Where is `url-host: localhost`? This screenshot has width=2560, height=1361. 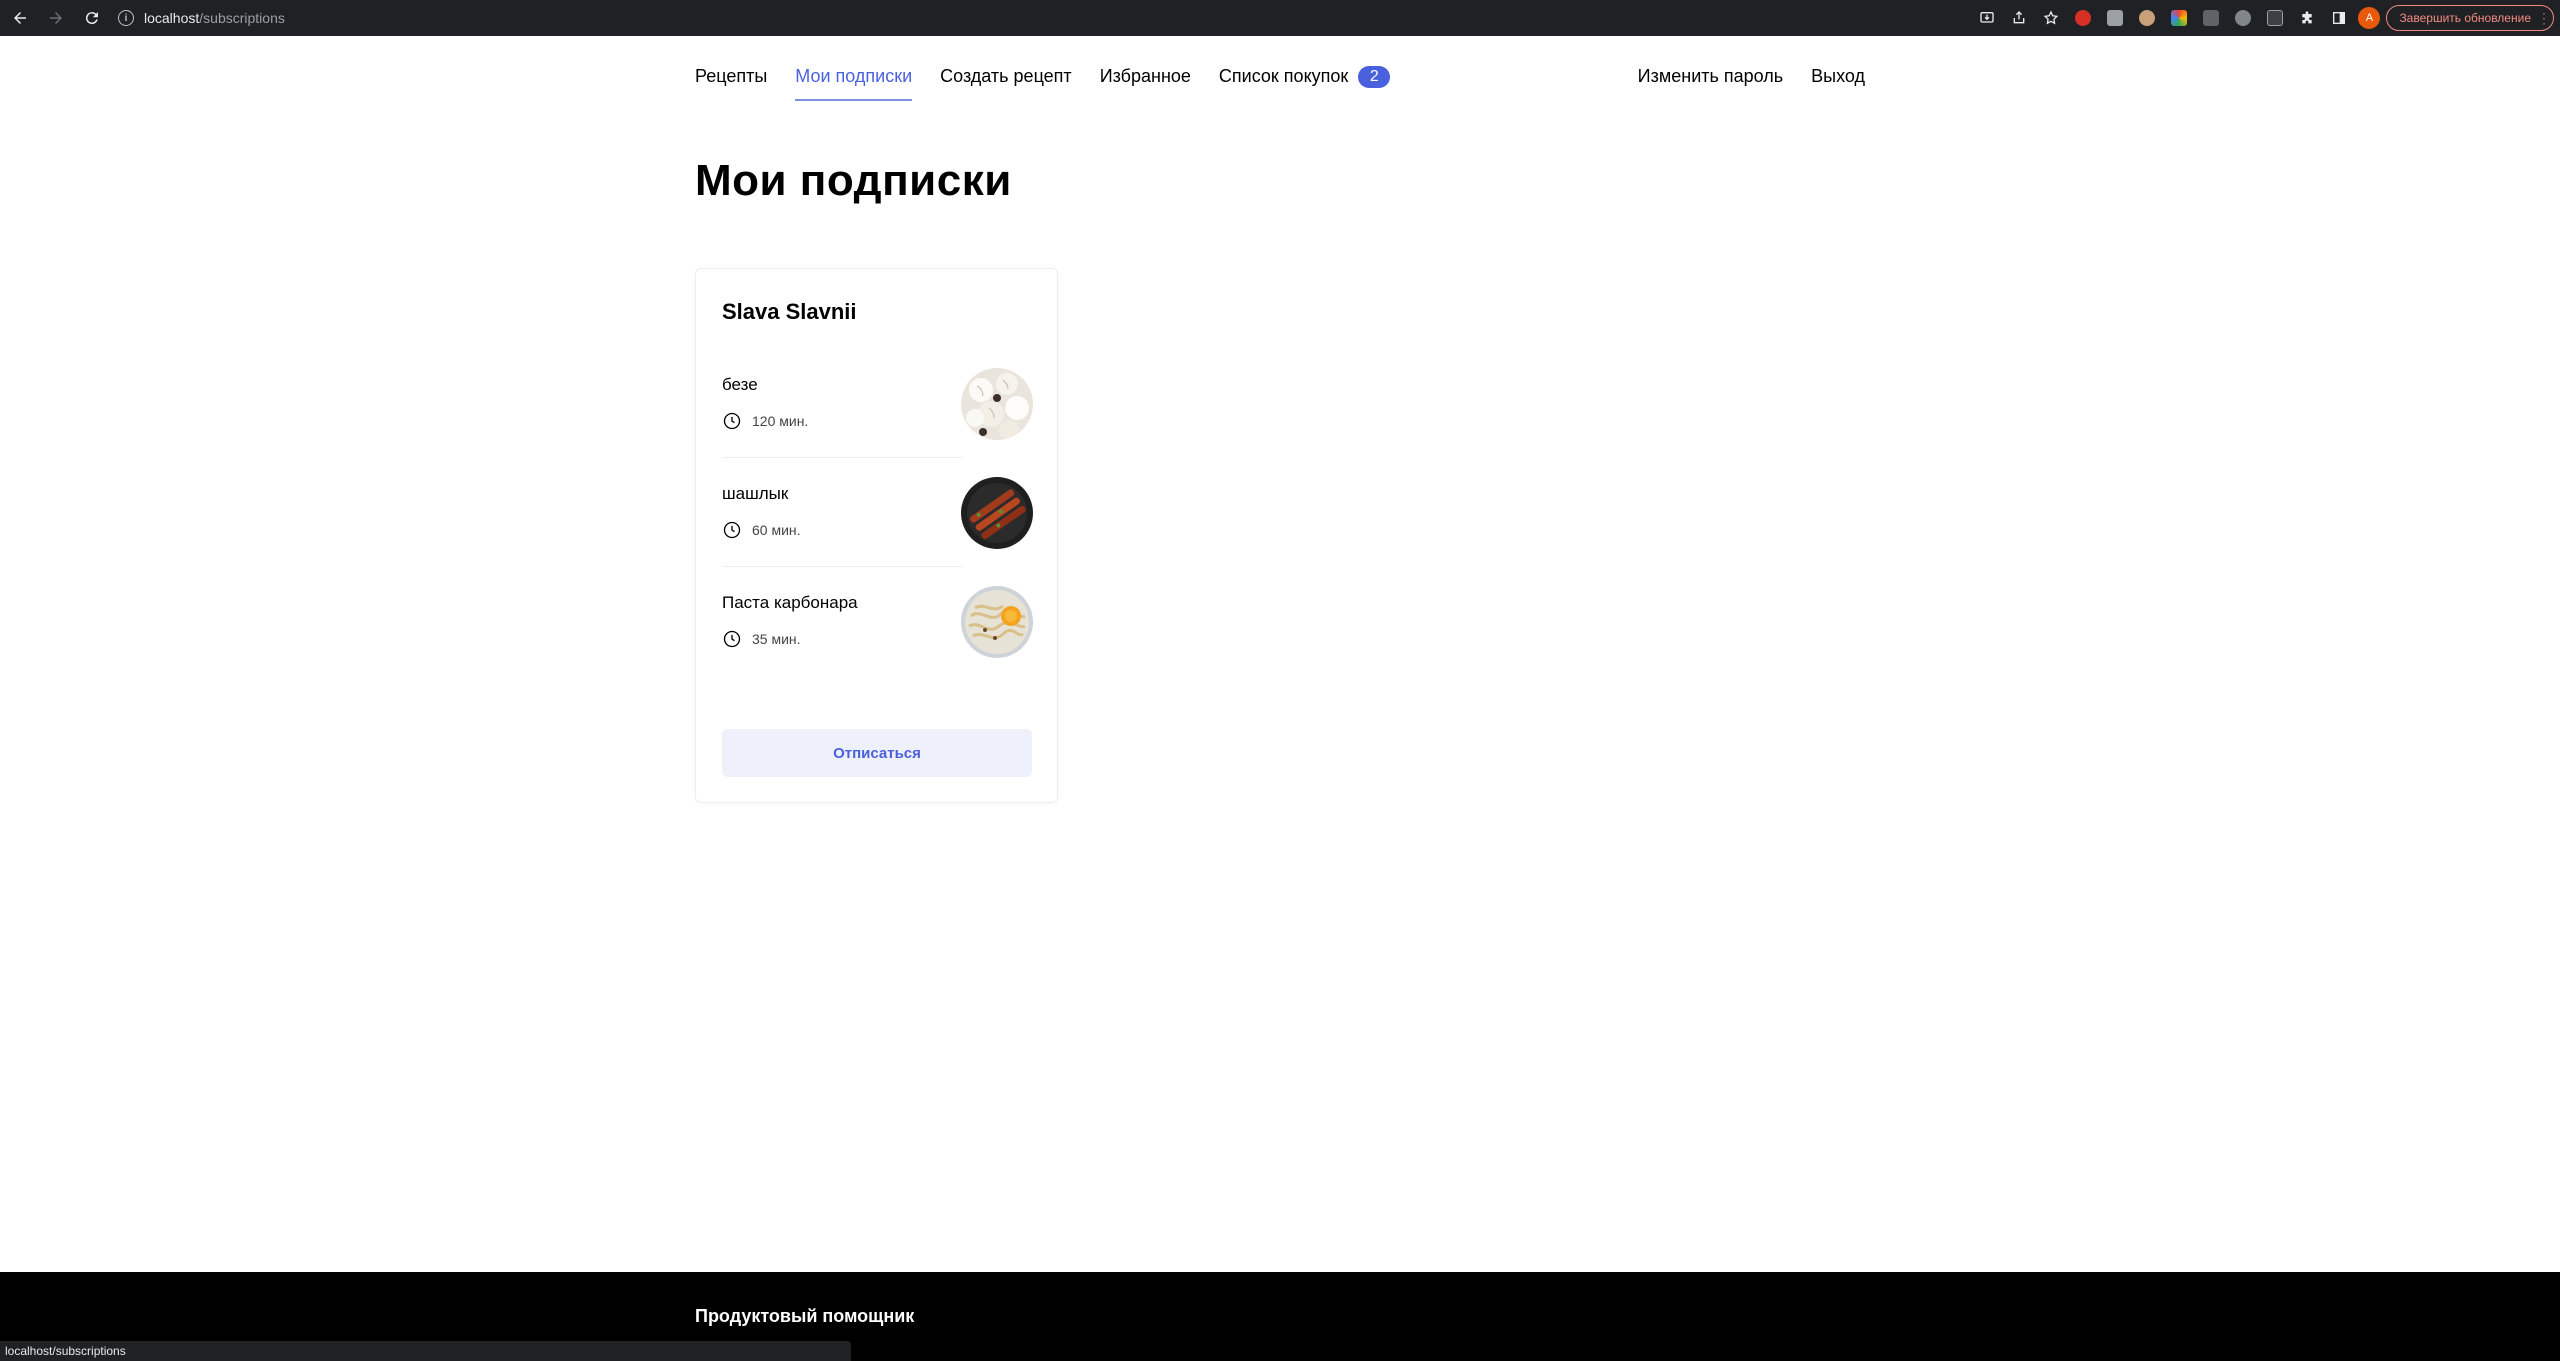 url-host: localhost is located at coordinates (172, 18).